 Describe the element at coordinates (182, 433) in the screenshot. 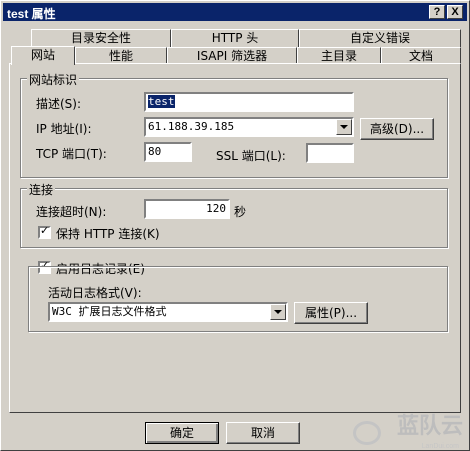

I see `ok-button: 确定` at that location.